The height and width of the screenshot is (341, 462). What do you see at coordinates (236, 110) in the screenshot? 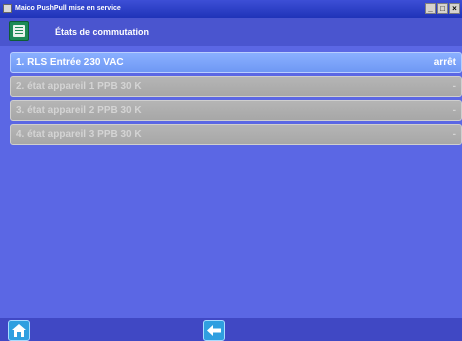
I see `list-item: 3. état appareil 2 PPB 30 K -` at bounding box center [236, 110].